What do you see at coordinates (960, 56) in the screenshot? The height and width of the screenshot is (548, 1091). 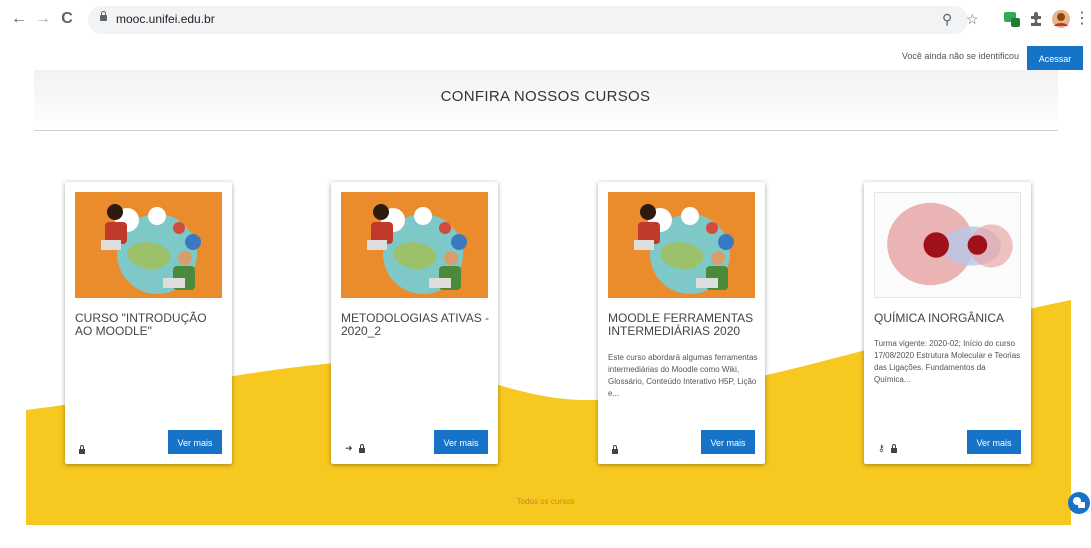 I see `login-status-text: Você ainda não se identificou` at bounding box center [960, 56].